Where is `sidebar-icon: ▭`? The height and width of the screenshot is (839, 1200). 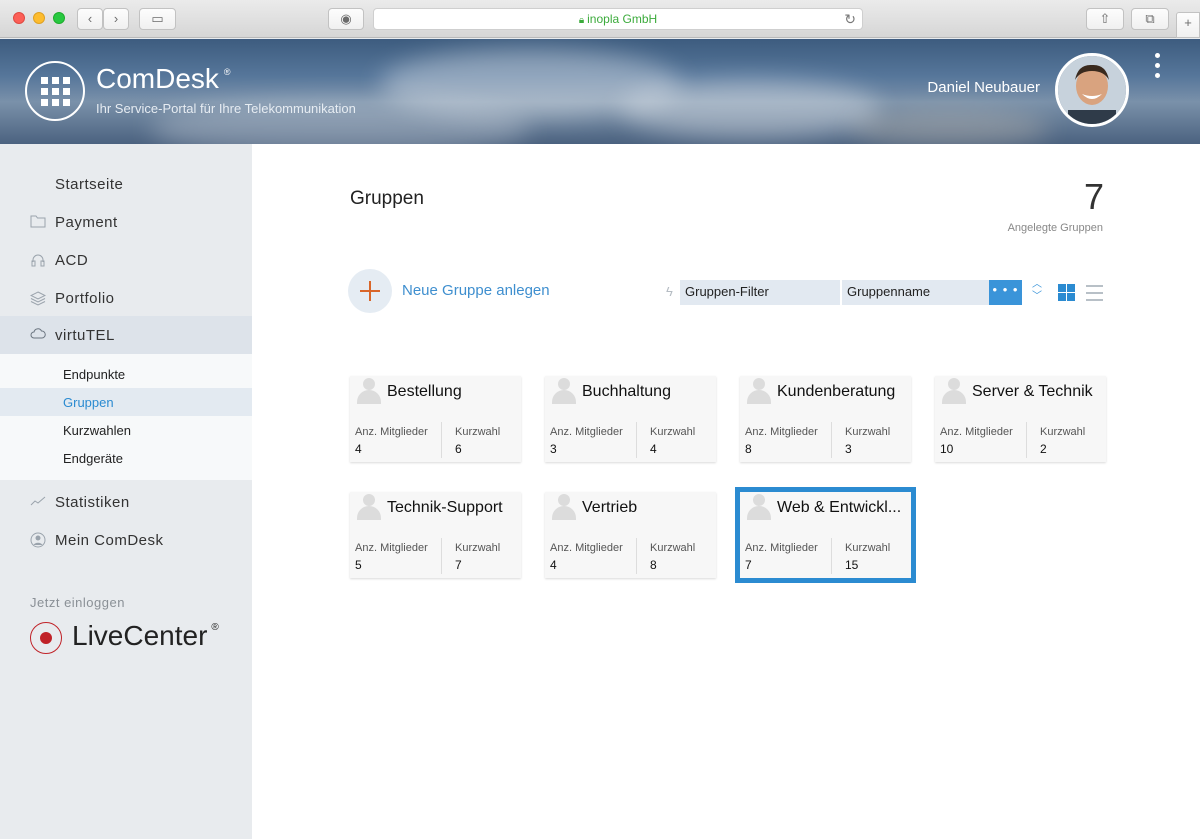
sidebar-icon: ▭ is located at coordinates (157, 18).